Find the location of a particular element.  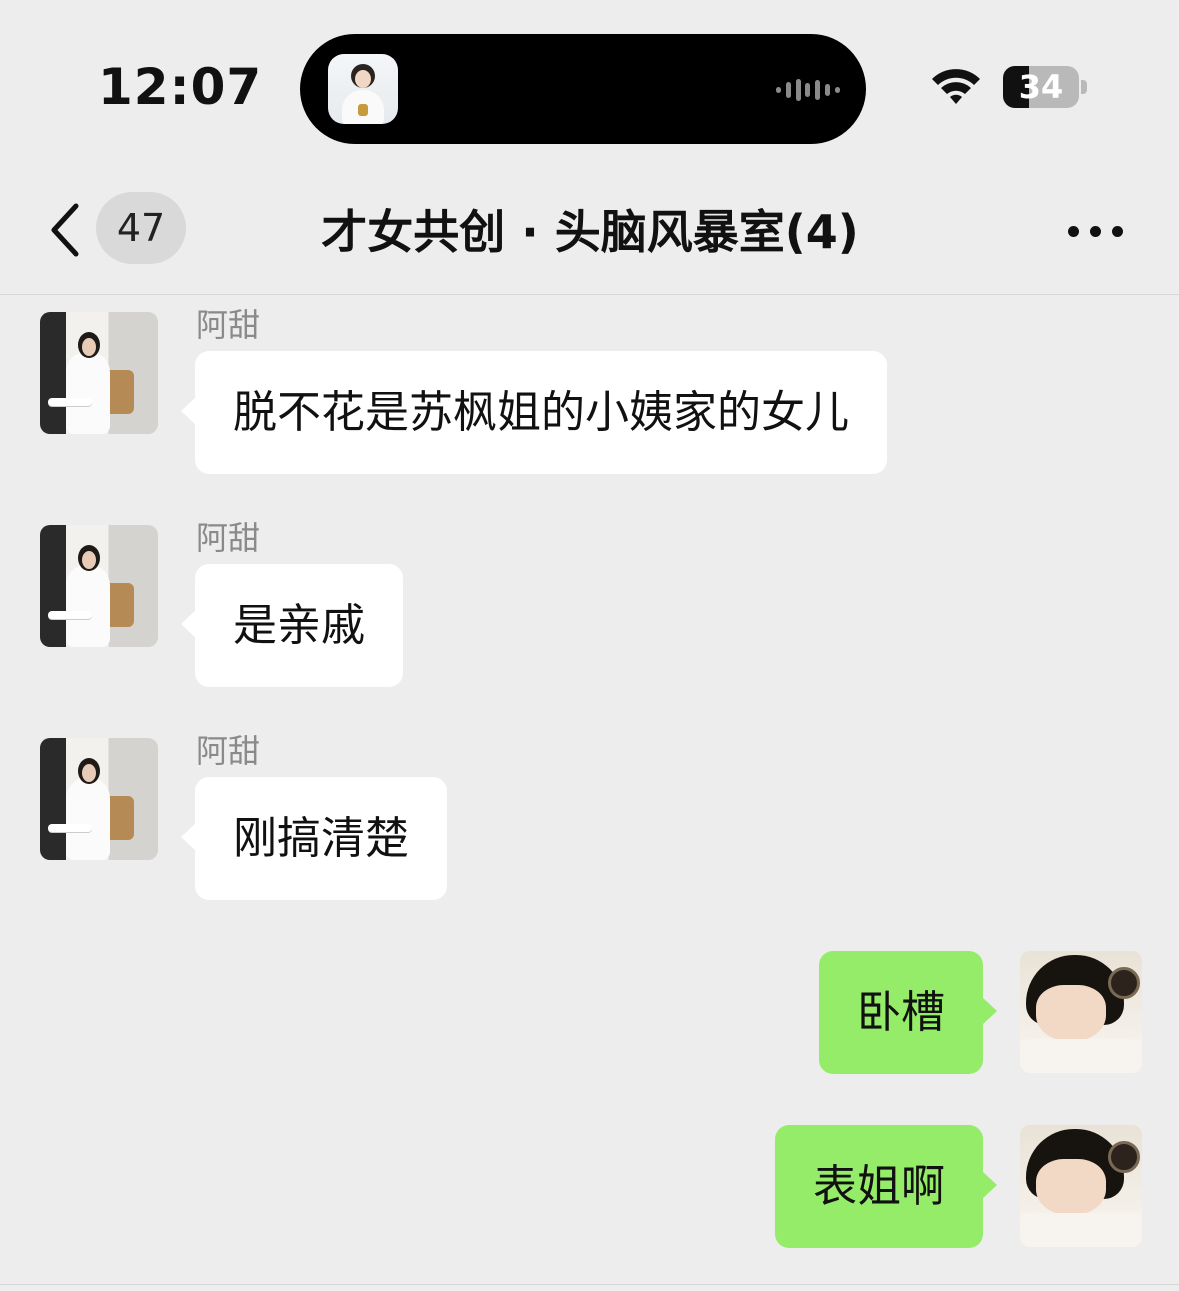

wifi-icon is located at coordinates (956, 86).